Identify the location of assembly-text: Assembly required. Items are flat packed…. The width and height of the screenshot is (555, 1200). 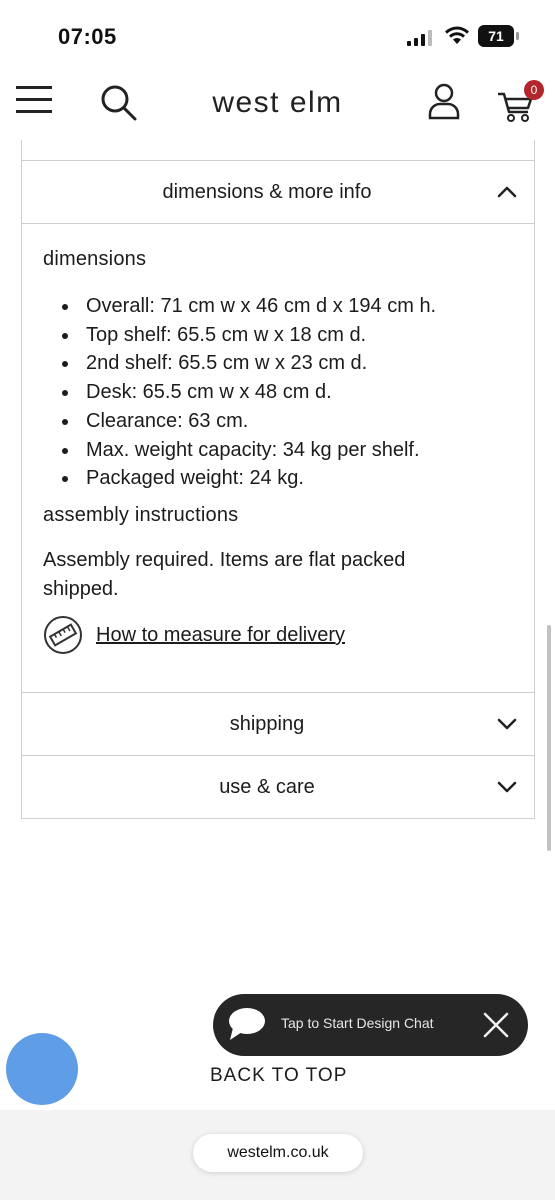
(224, 574).